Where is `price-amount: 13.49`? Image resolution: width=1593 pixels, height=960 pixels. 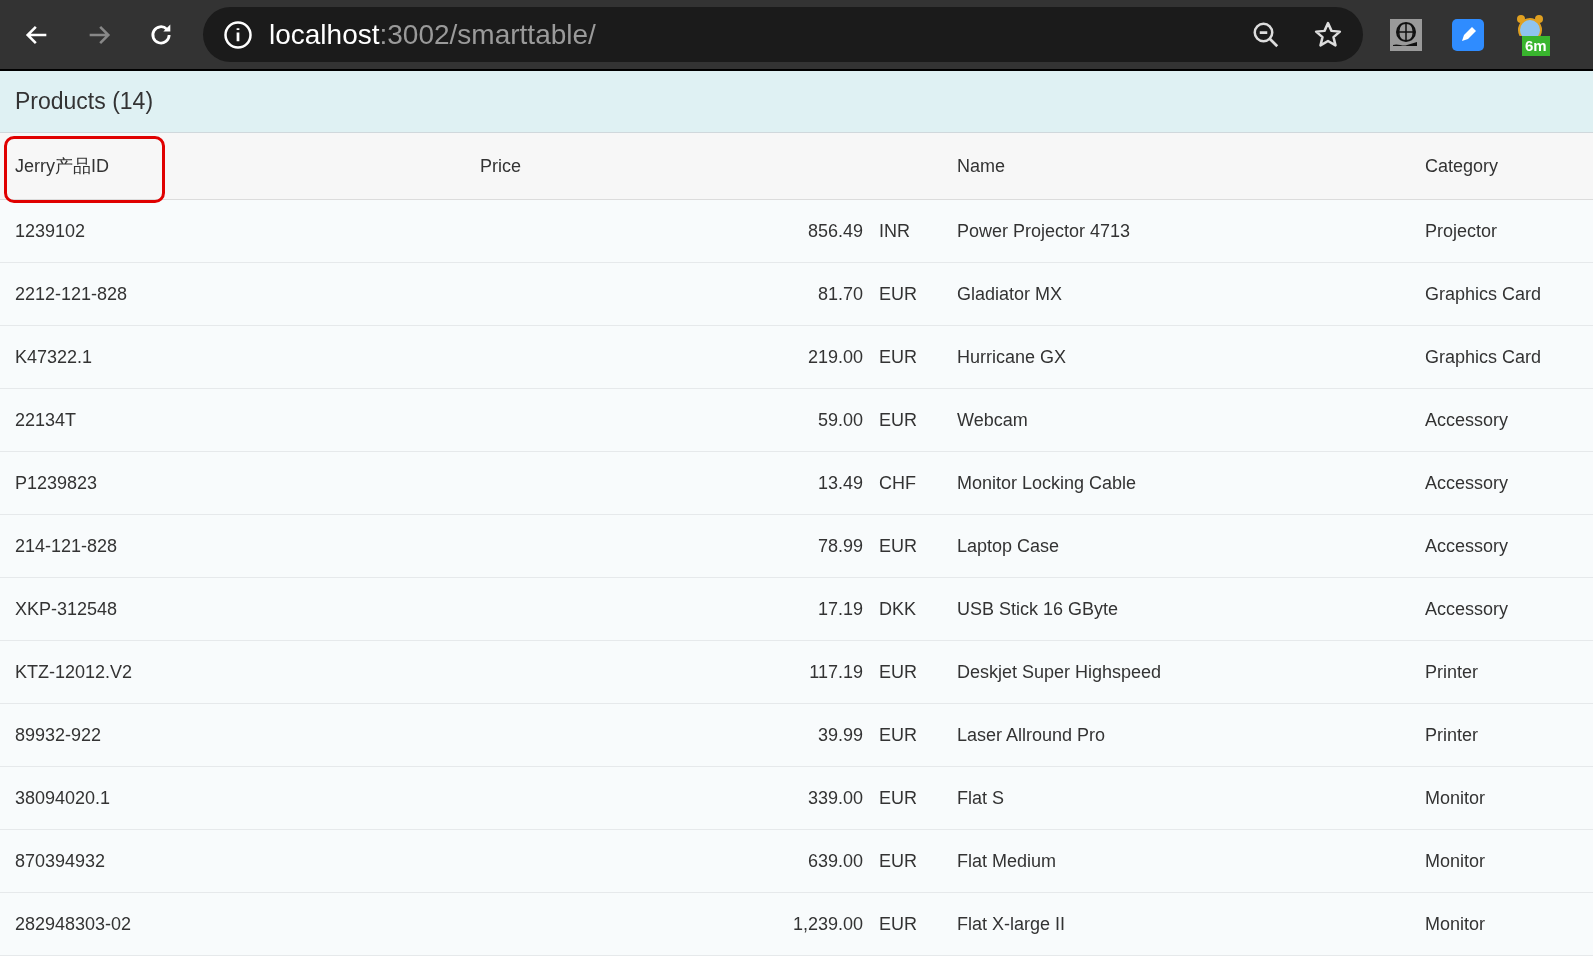
price-amount: 13.49 is located at coordinates (840, 483).